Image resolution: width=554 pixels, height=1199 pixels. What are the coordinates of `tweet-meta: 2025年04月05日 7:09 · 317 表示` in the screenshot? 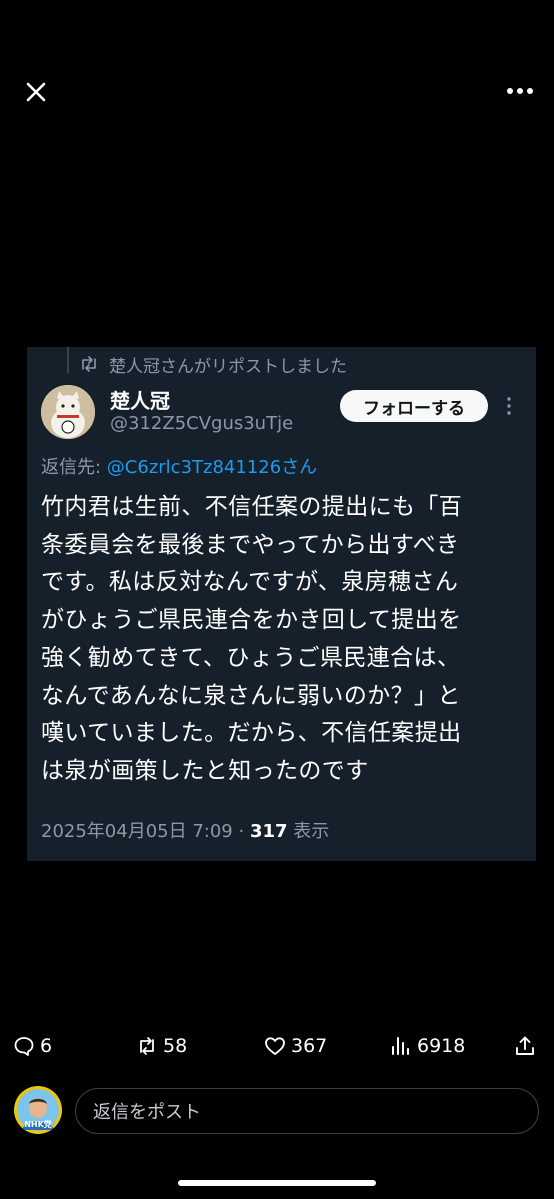 It's located at (185, 830).